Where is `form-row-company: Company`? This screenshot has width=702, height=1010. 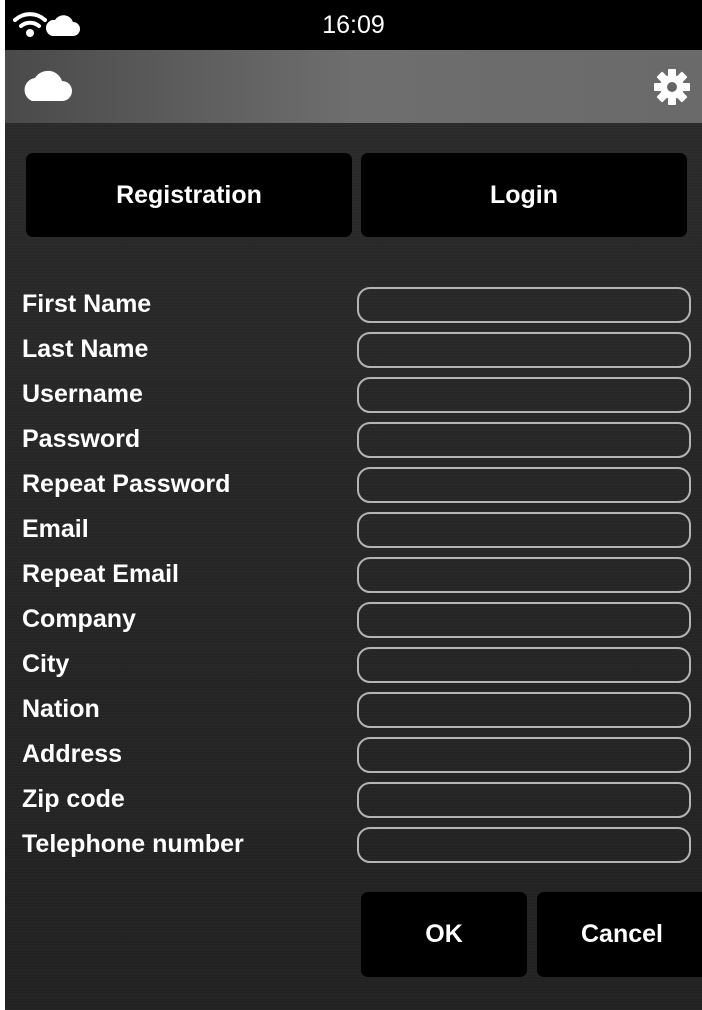
form-row-company: Company is located at coordinates (353, 623).